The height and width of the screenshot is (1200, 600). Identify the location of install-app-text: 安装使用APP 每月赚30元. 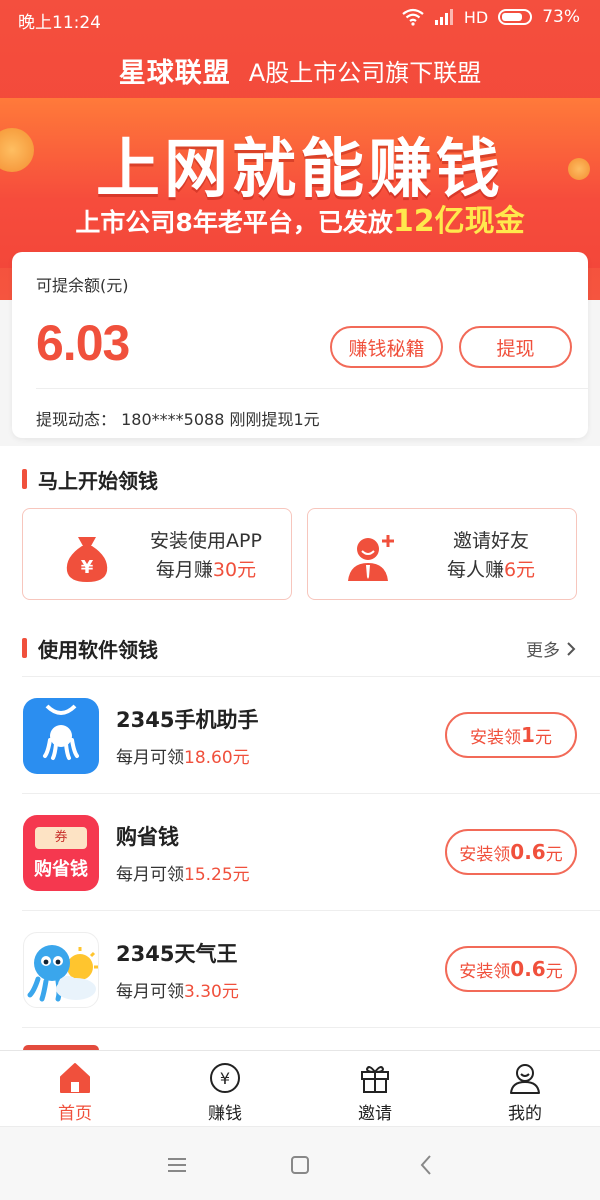
(206, 556).